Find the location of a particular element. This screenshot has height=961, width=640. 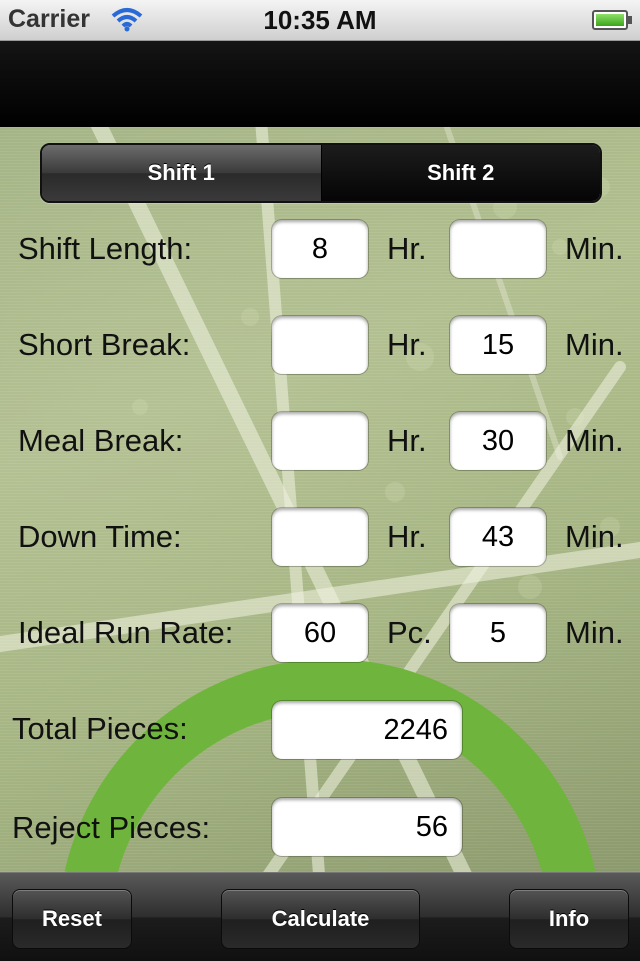

shift-length-minutes-field is located at coordinates (498, 249).